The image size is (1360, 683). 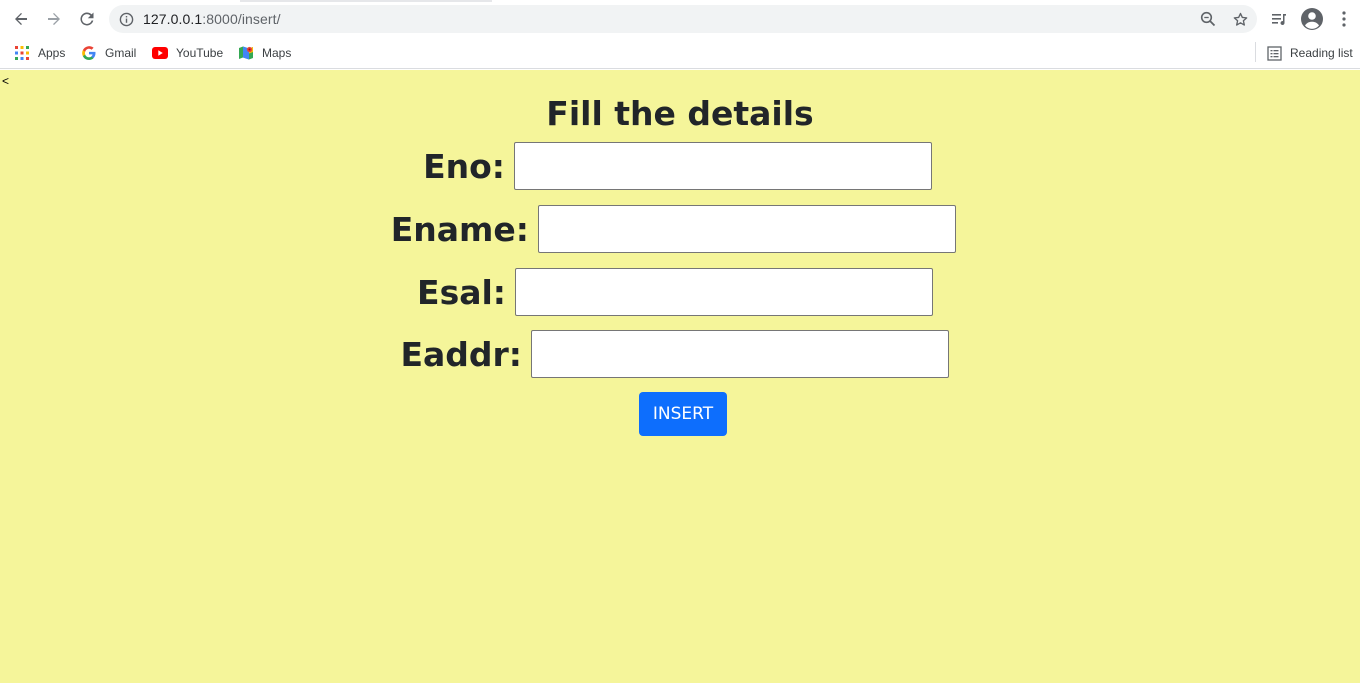 I want to click on url-path: :8000/insert/, so click(x=241, y=19).